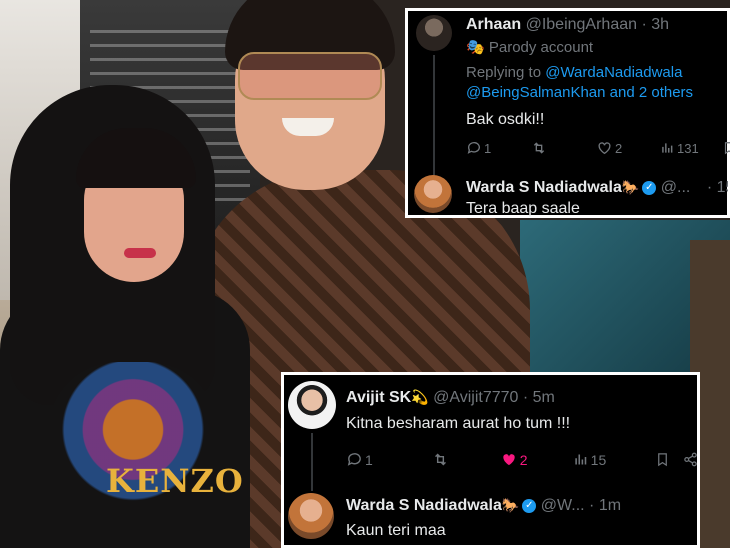 The image size is (730, 548). I want to click on heart-icon, so click(604, 148).